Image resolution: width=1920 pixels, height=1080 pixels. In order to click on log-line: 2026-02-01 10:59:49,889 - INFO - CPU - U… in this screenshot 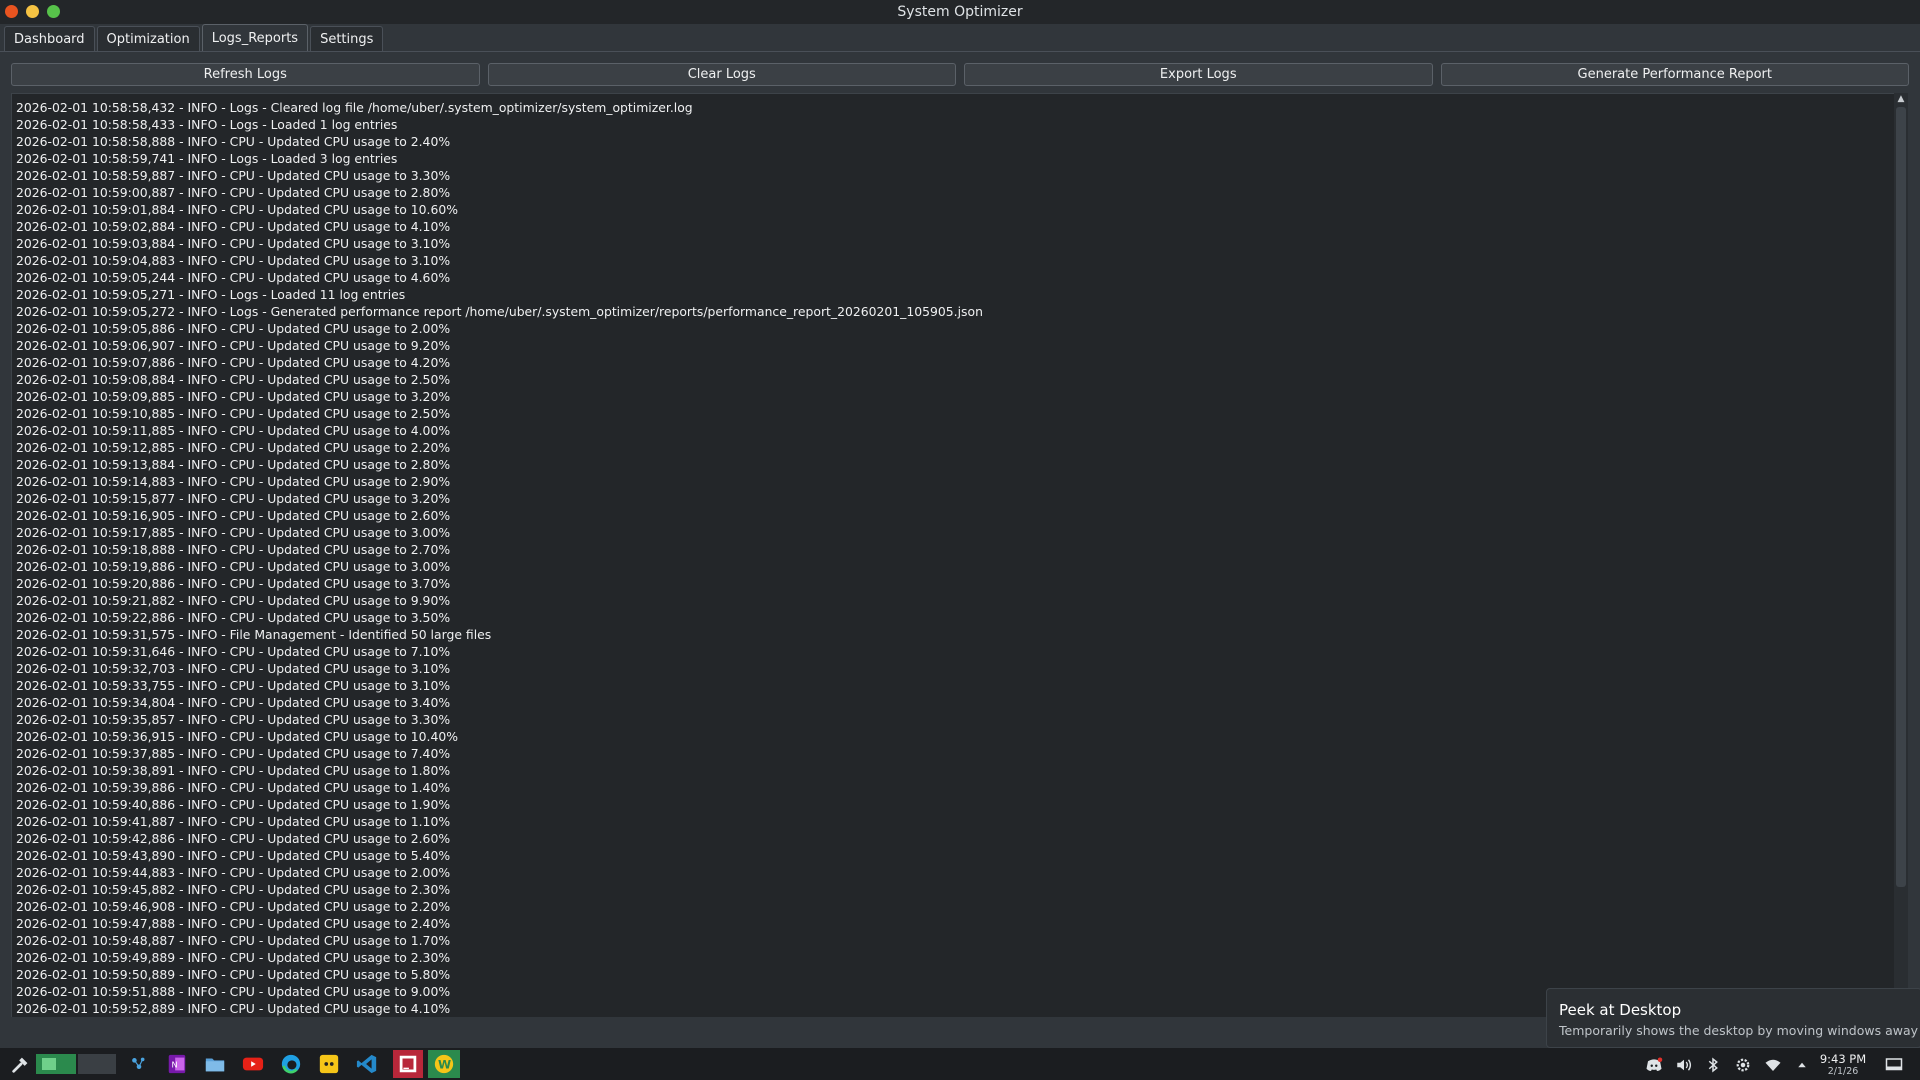, I will do `click(233, 957)`.